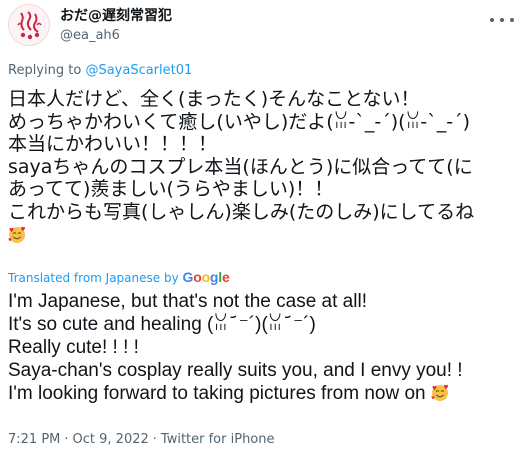  Describe the element at coordinates (47, 70) in the screenshot. I see `reply-context-prefix: Replying to` at that location.